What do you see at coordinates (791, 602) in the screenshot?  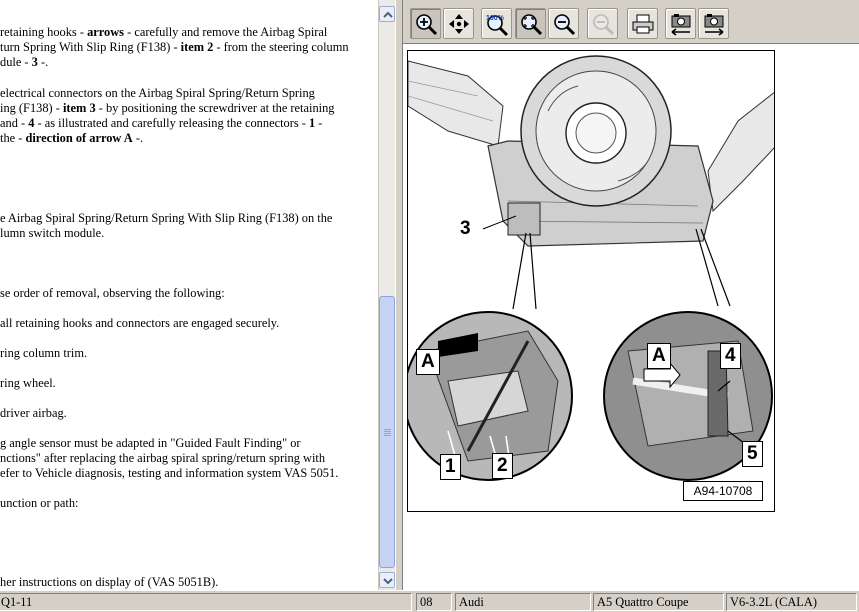 I see `status-engine: V6-3.2L (CALA)` at bounding box center [791, 602].